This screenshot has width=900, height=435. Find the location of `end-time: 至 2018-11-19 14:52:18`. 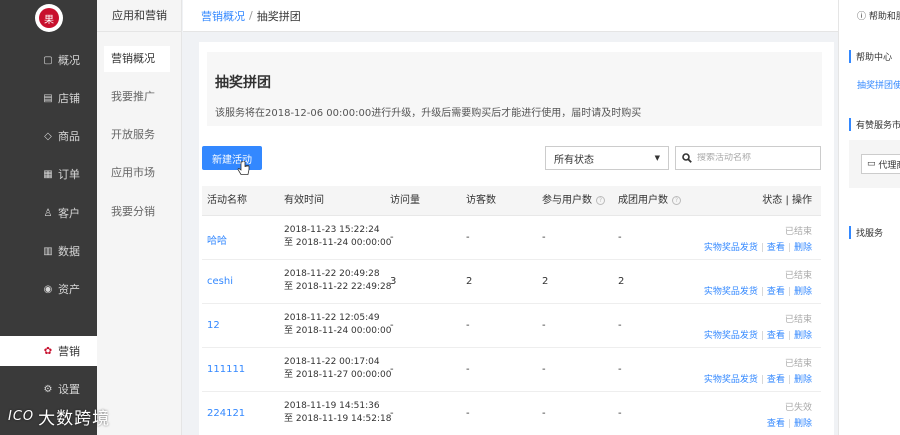

end-time: 至 2018-11-19 14:52:18 is located at coordinates (338, 419).